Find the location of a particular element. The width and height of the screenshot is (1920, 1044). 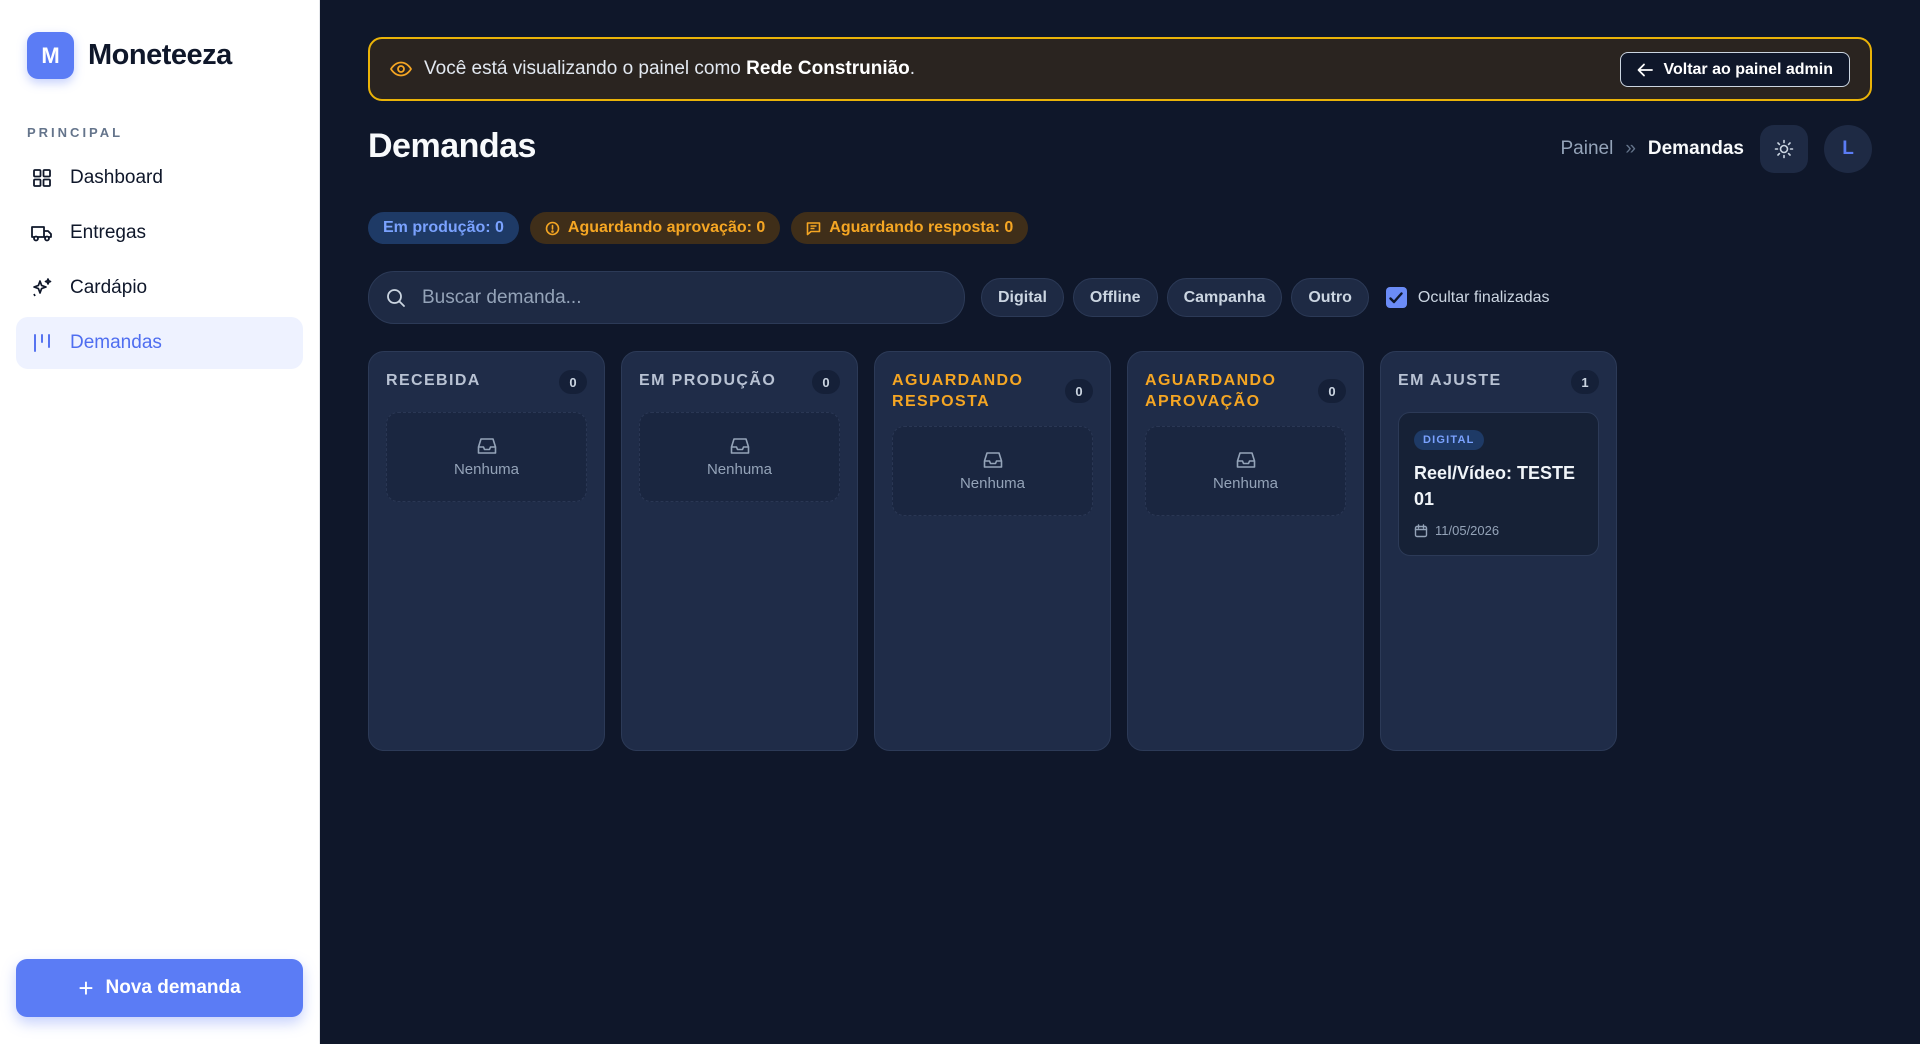

column-title: EM PRODUÇÃO is located at coordinates (708, 380).